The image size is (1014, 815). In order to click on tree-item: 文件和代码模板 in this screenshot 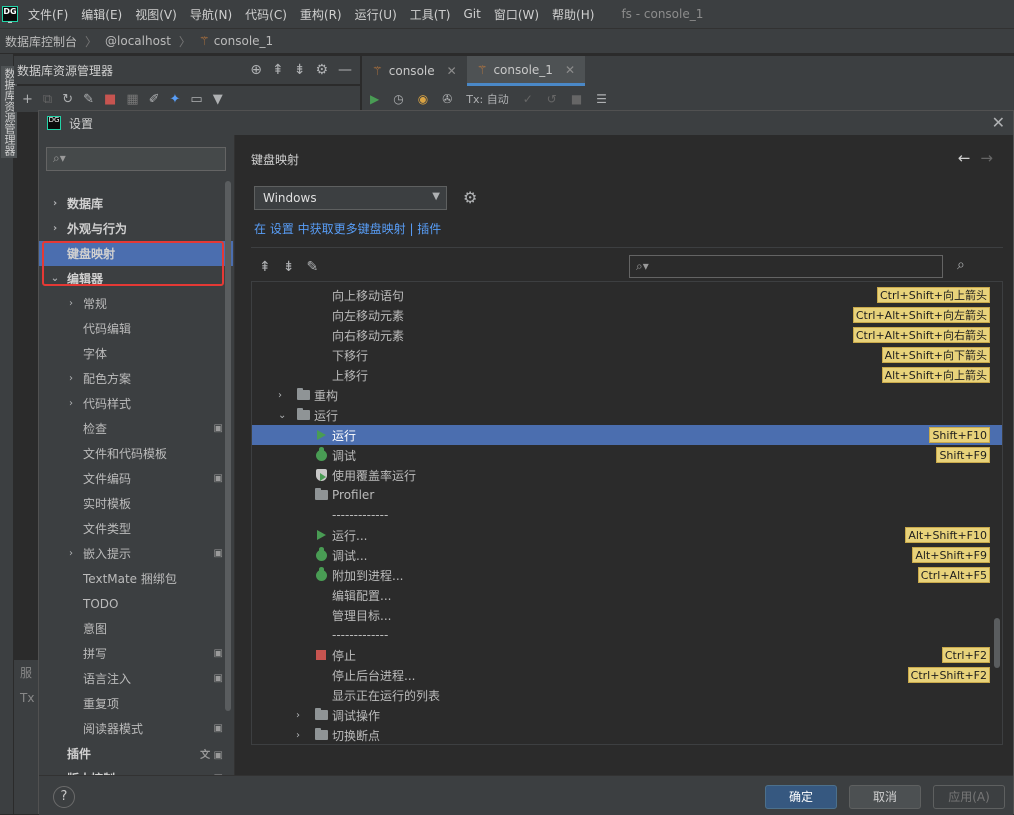, I will do `click(136, 453)`.